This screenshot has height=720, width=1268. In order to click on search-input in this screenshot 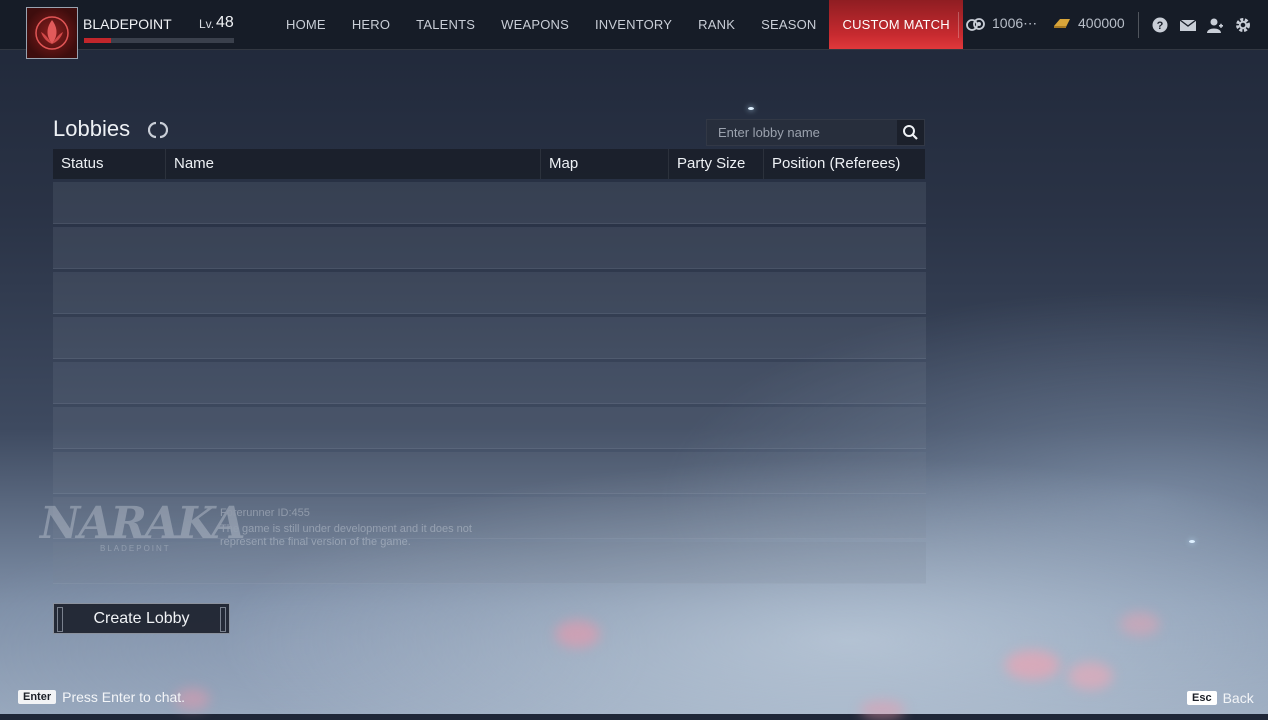, I will do `click(802, 132)`.